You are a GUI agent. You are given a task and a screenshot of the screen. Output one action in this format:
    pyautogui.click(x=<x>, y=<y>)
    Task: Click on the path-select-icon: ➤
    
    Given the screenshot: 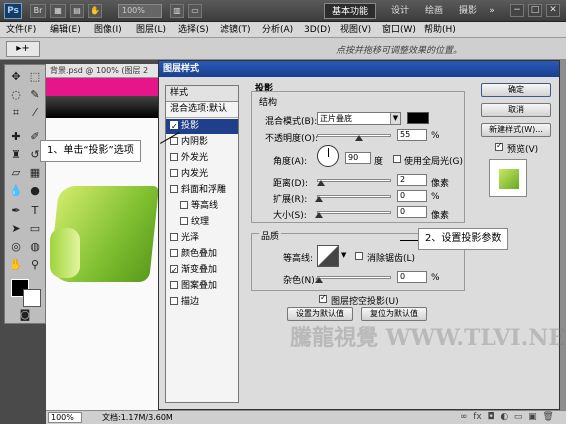 What is the action you would take?
    pyautogui.click(x=16, y=229)
    